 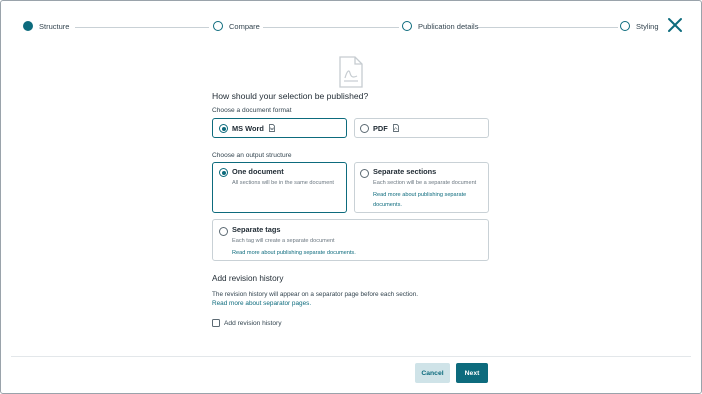 I want to click on format-option-label: PDF, so click(x=386, y=128).